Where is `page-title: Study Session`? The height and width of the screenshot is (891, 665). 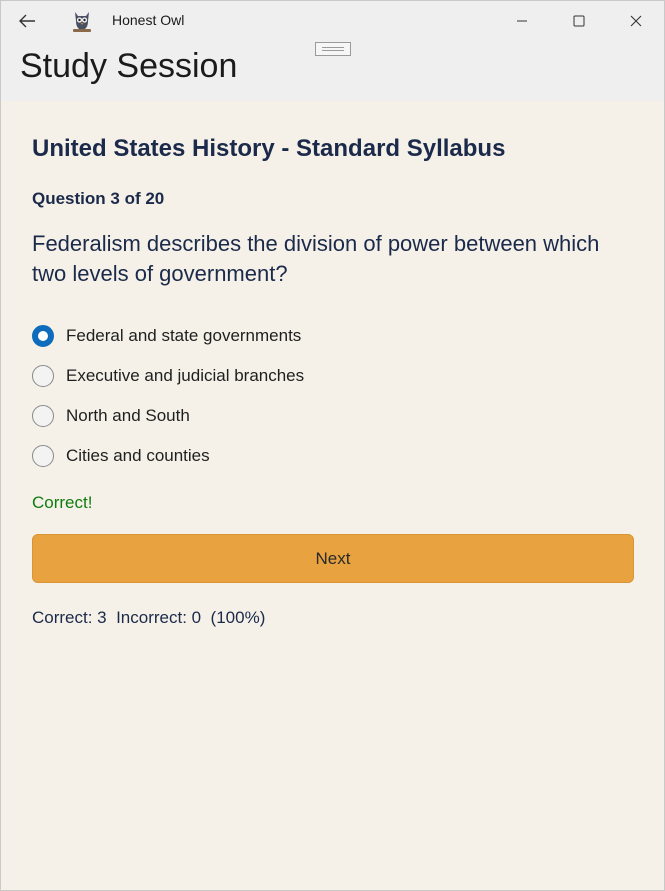
page-title: Study Session is located at coordinates (129, 66).